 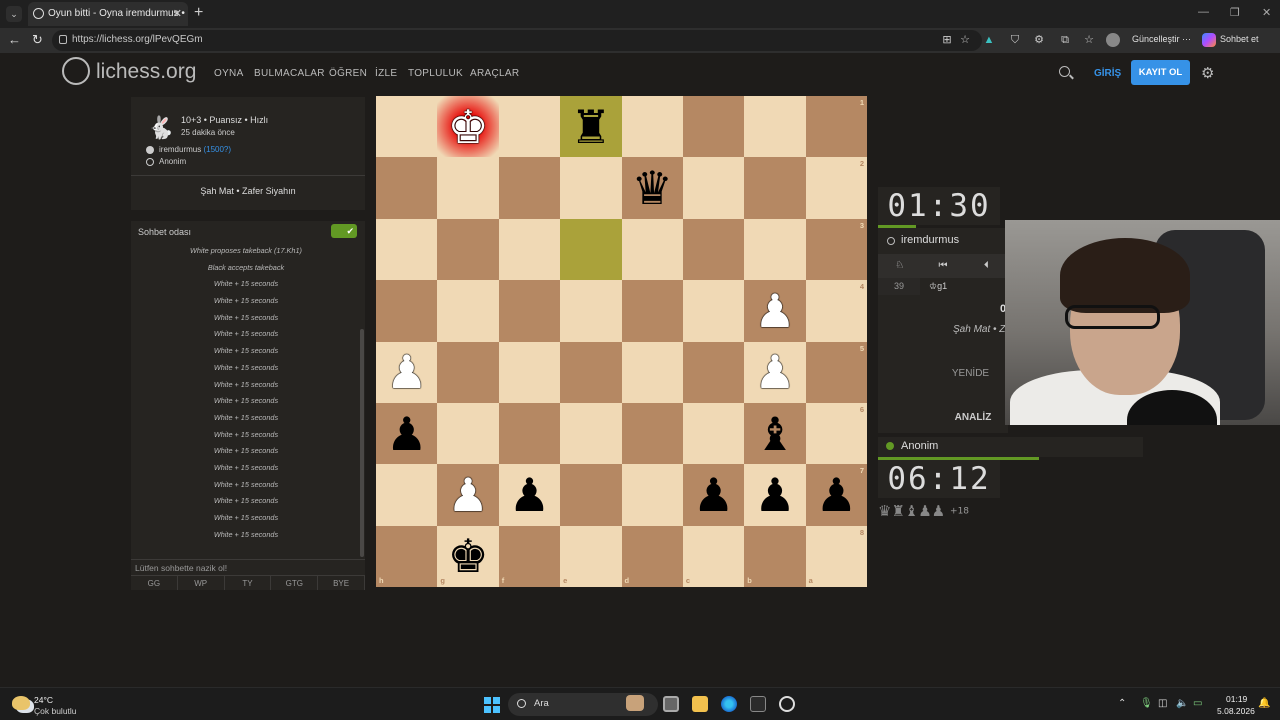 I want to click on square-g5, so click(x=468, y=372).